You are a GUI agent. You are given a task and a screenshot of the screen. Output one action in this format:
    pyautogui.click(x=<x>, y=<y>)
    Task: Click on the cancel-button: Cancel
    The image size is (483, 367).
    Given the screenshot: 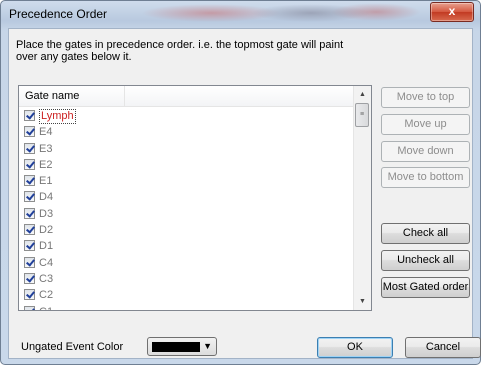 What is the action you would take?
    pyautogui.click(x=443, y=347)
    